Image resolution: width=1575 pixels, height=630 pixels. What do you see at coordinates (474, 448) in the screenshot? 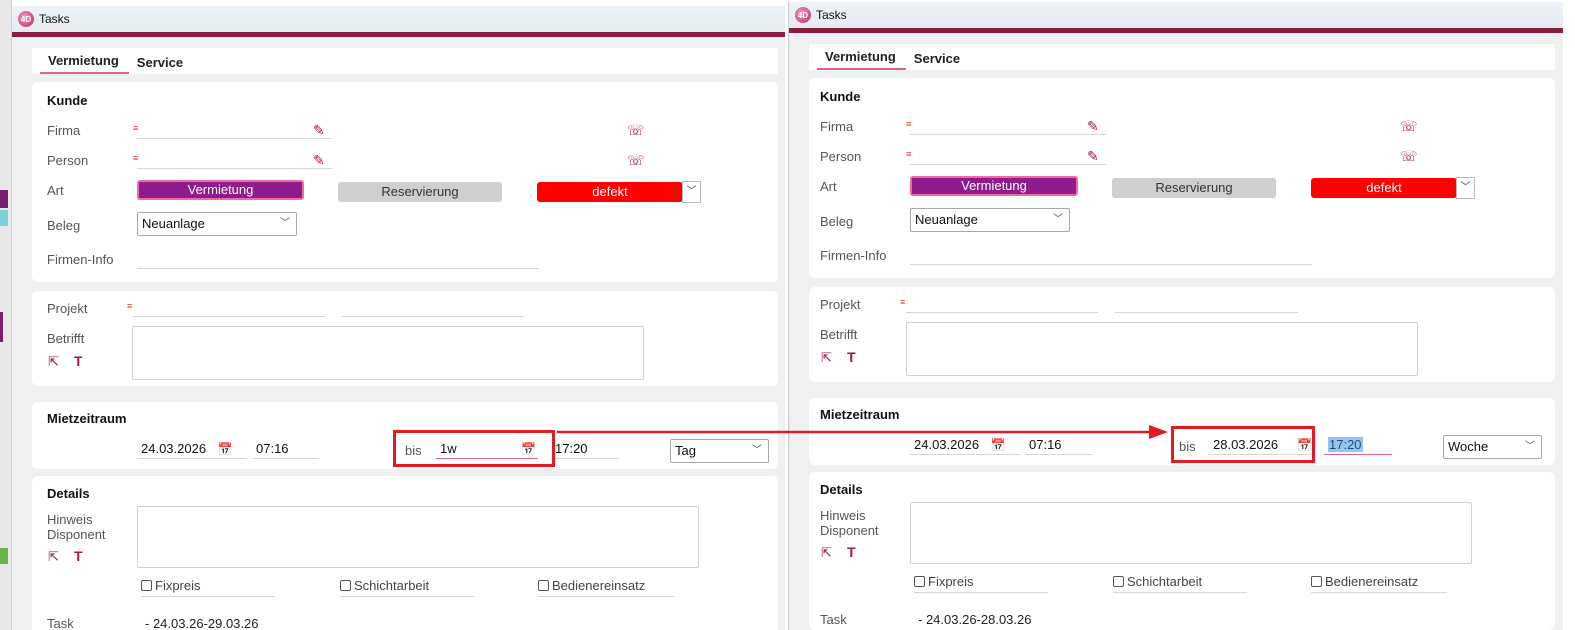
I see `highlight-box-input` at bounding box center [474, 448].